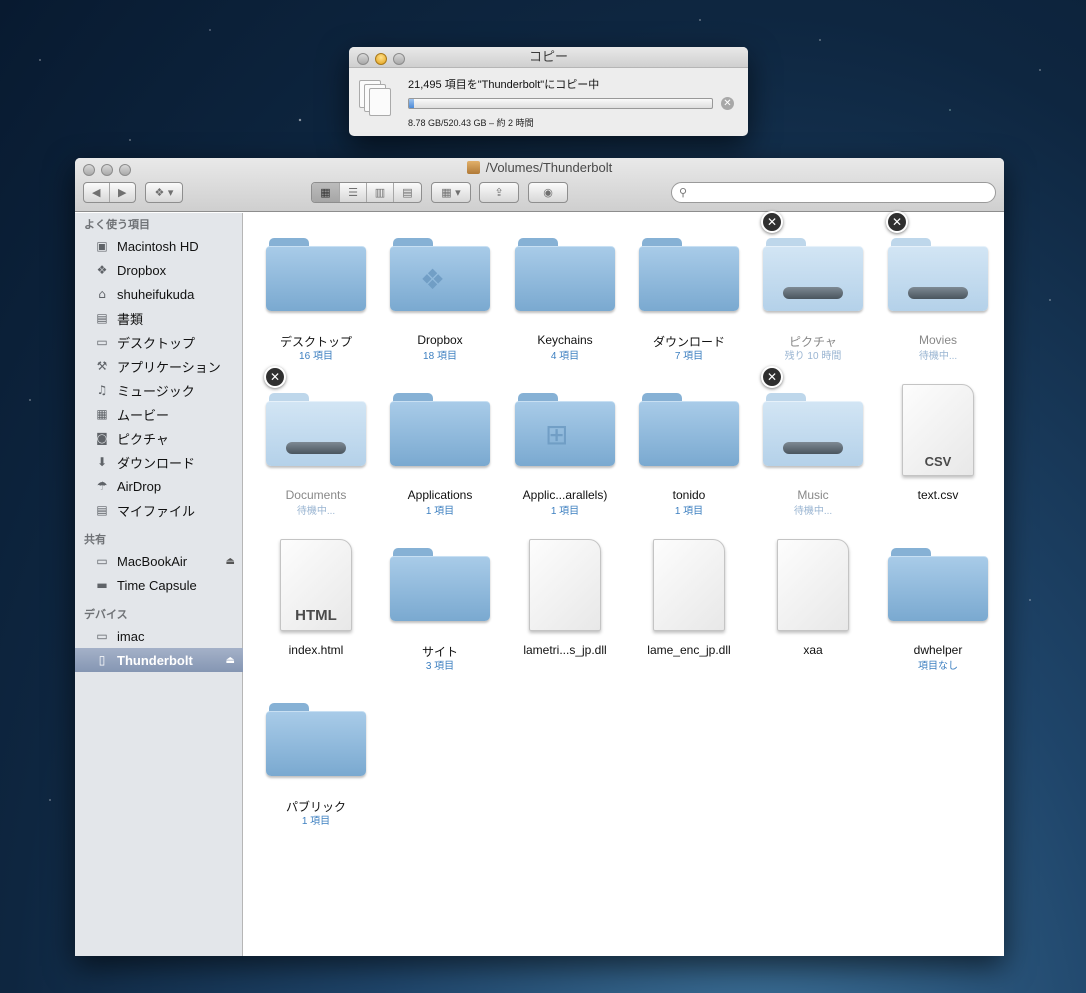  Describe the element at coordinates (380, 192) in the screenshot. I see `column-view-button: ▥` at that location.